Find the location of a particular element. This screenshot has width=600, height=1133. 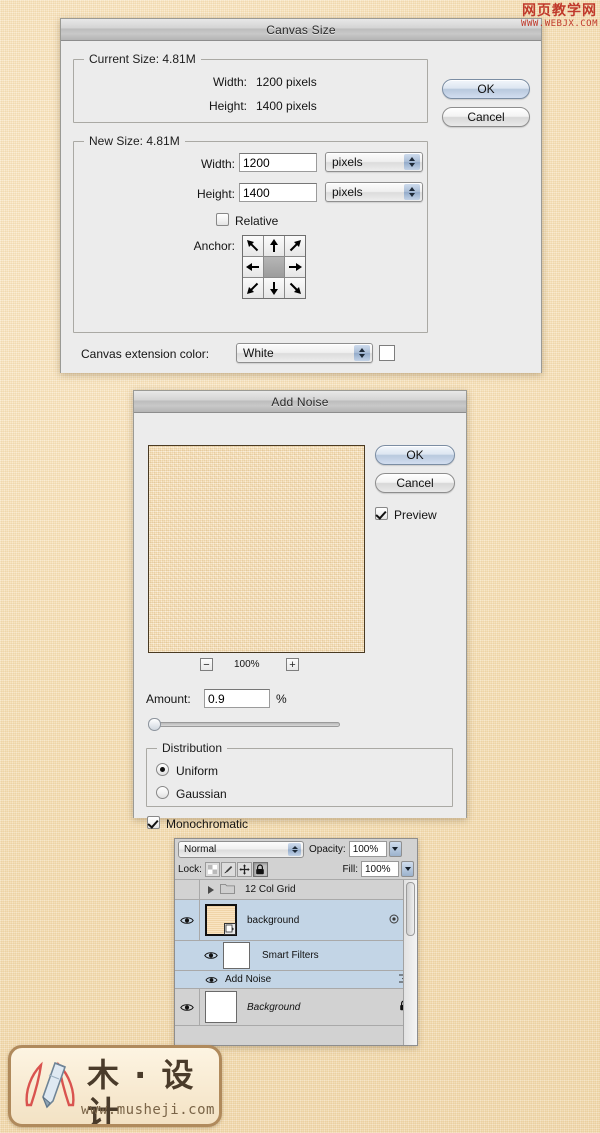

canvas-size-titlebar: Canvas Size is located at coordinates (301, 30).